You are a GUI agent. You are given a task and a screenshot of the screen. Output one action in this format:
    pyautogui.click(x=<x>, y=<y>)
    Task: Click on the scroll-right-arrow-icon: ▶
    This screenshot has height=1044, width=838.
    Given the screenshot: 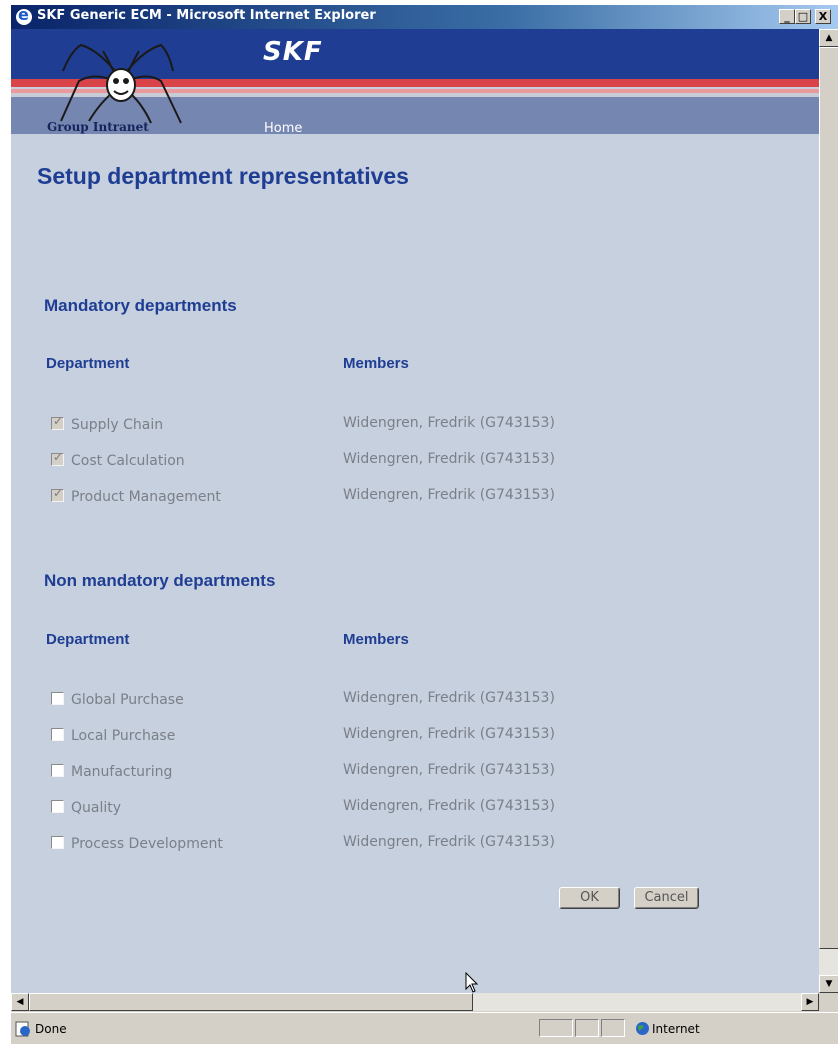 What is the action you would take?
    pyautogui.click(x=810, y=1002)
    